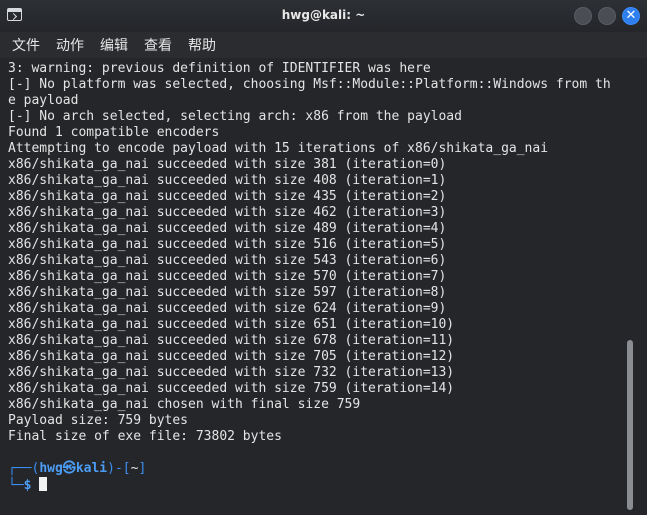  I want to click on menu-help: 帮助, so click(202, 45).